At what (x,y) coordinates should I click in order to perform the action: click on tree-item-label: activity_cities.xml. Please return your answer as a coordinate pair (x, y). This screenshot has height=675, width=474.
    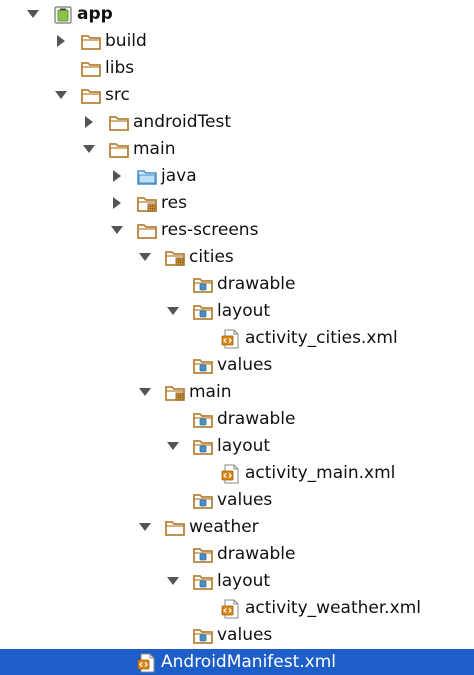
    Looking at the image, I should click on (321, 338).